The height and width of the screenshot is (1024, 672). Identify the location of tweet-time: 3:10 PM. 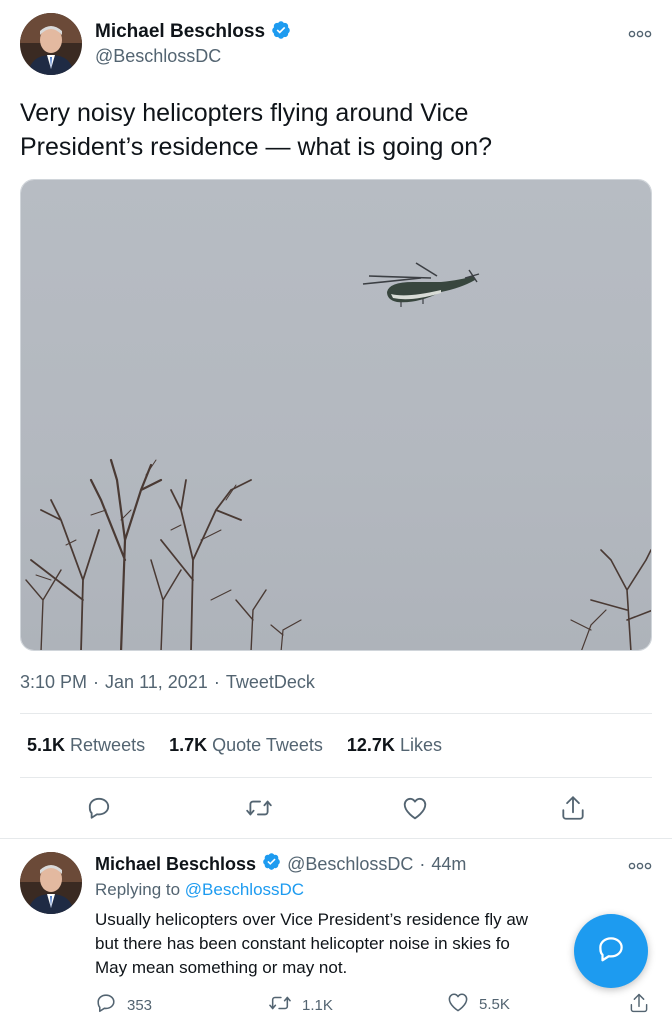
(53, 682).